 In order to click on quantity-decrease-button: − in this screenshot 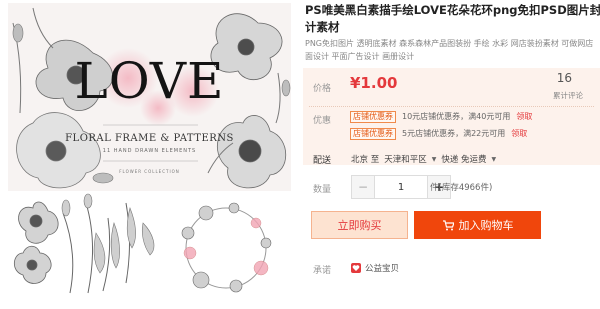, I will do `click(363, 187)`.